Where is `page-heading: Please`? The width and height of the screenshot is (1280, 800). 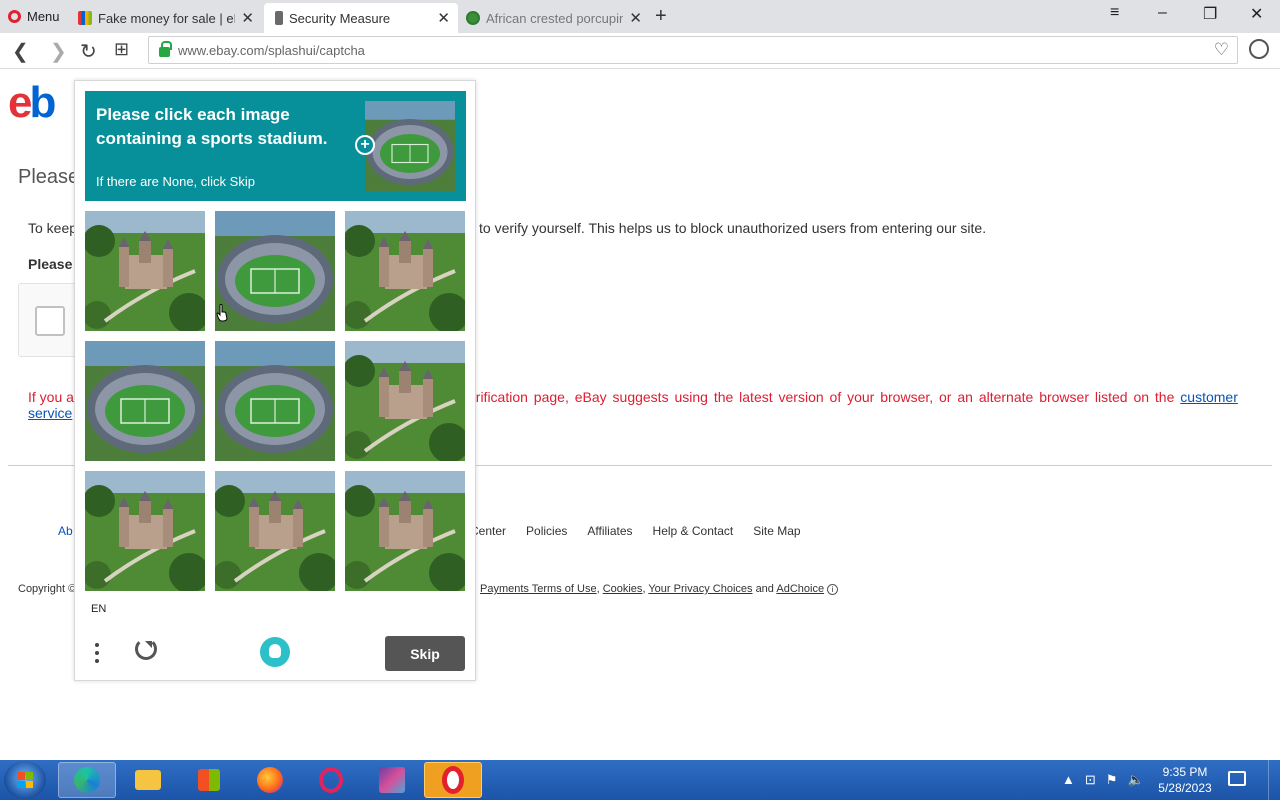
page-heading: Please is located at coordinates (49, 177).